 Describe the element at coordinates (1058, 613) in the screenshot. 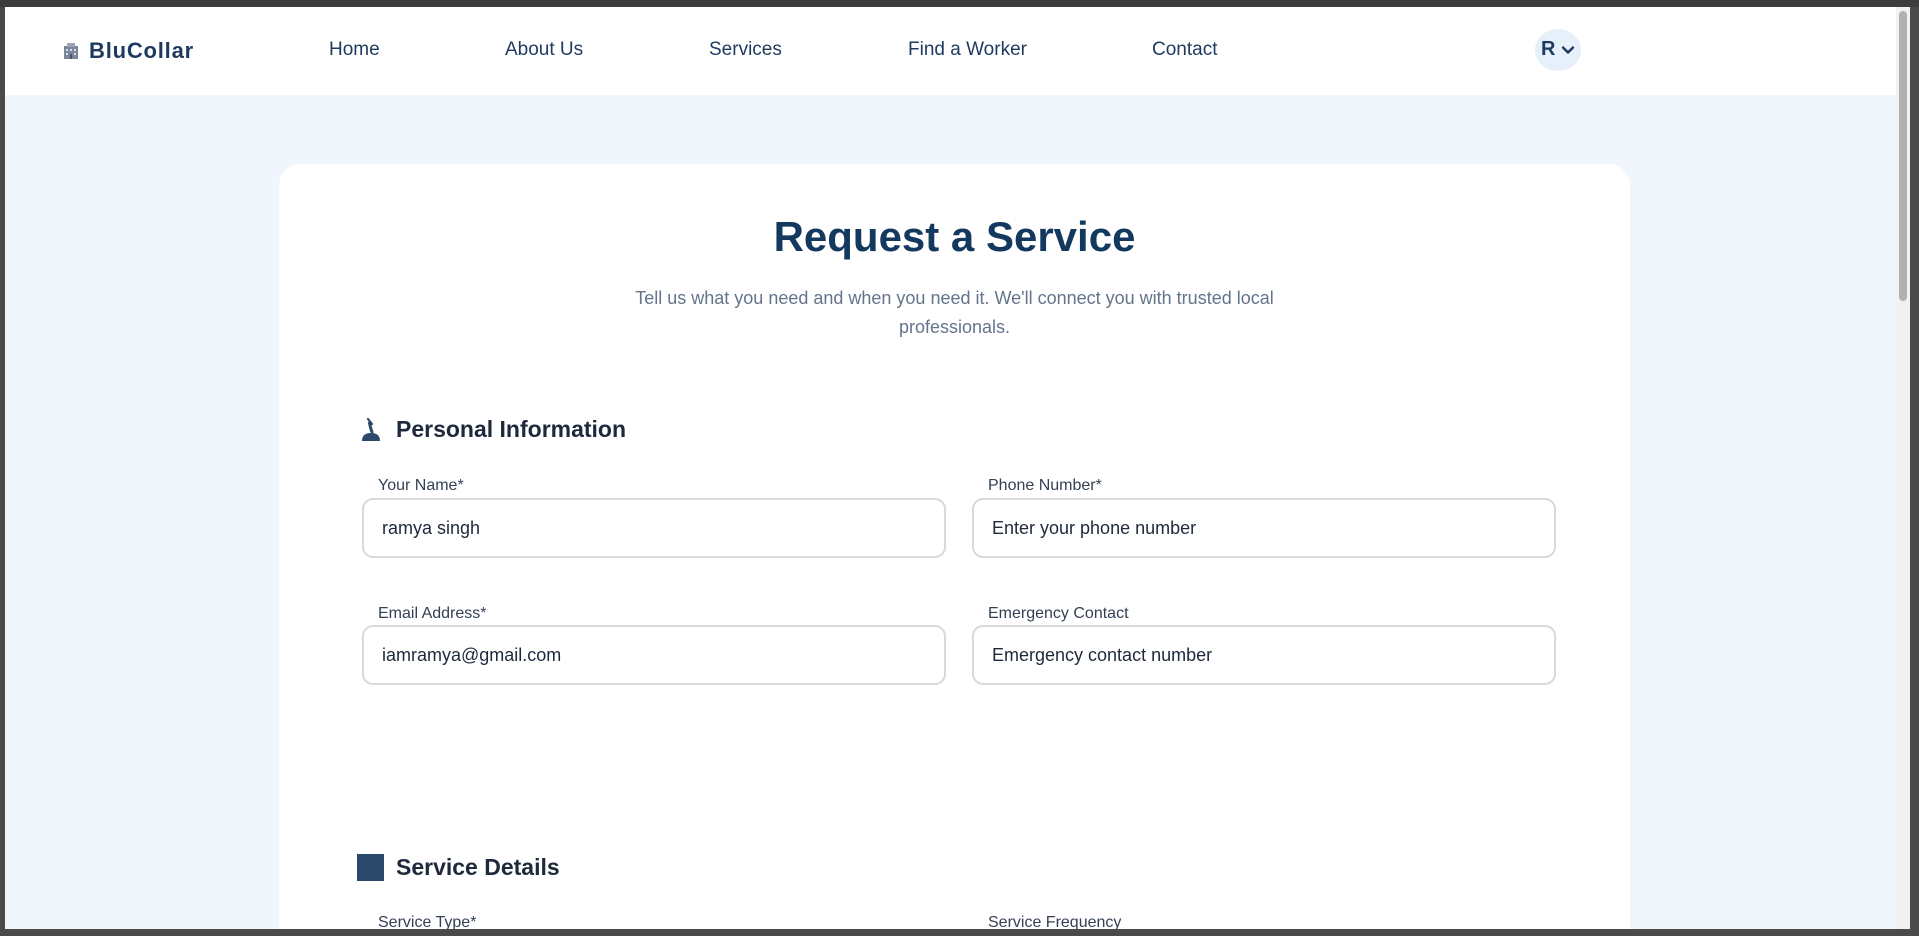

I see `emergency-contact-label: Emergency Contact` at that location.